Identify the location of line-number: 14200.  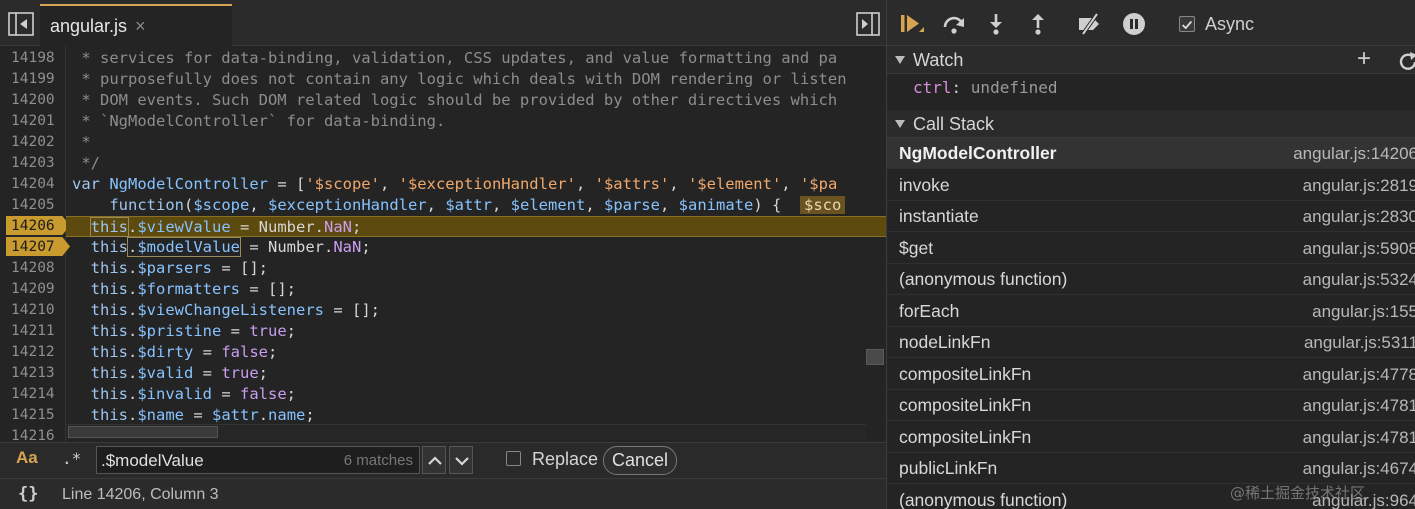
(32, 100).